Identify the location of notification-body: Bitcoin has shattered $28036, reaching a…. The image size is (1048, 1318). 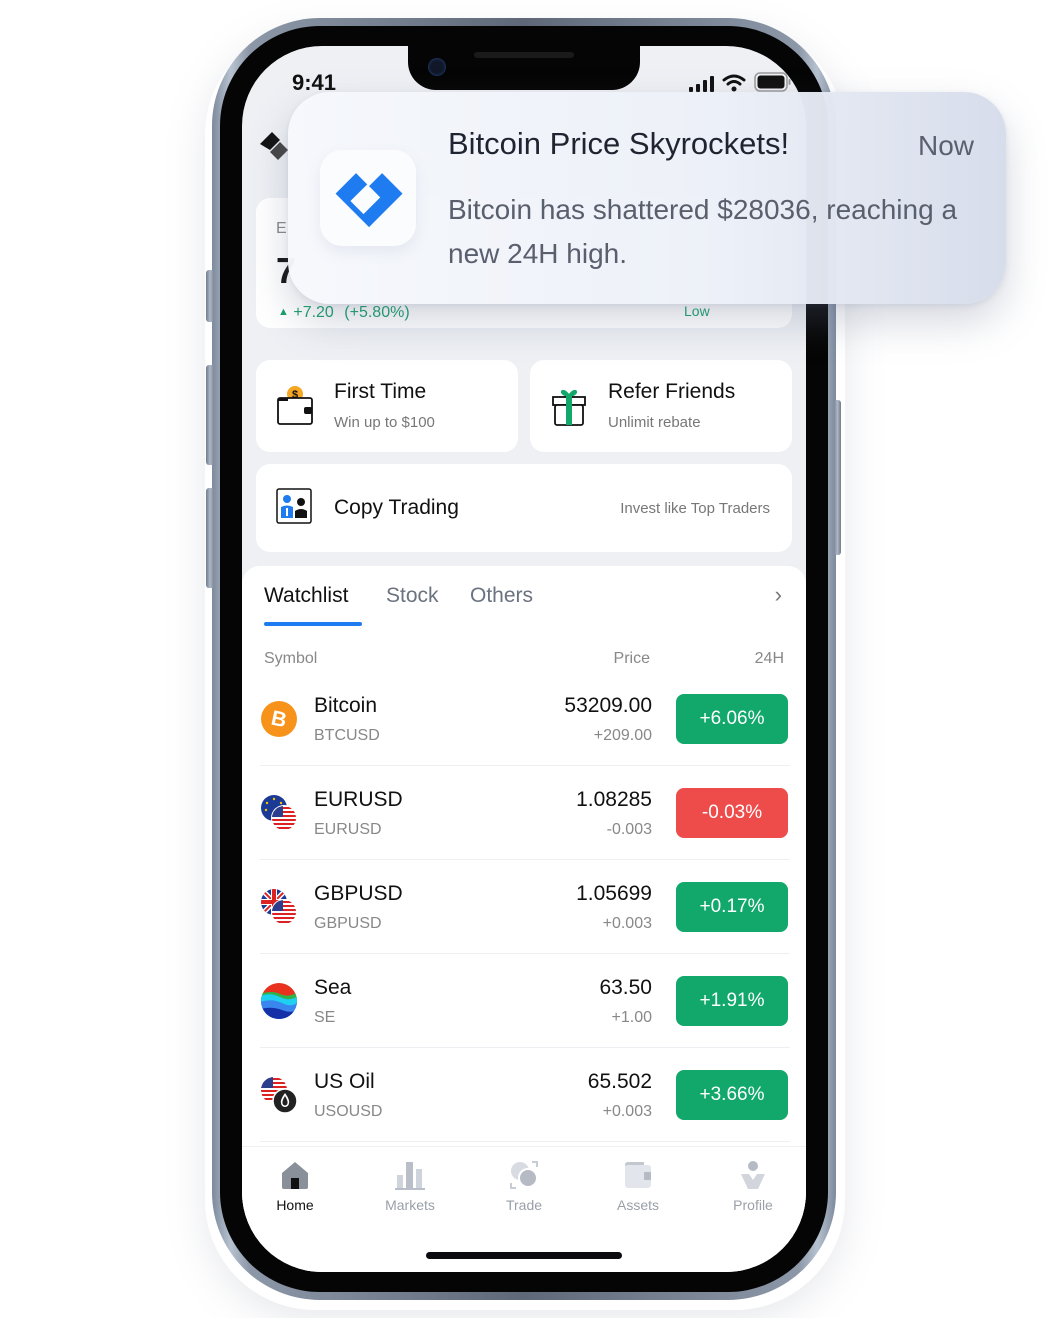
(703, 231).